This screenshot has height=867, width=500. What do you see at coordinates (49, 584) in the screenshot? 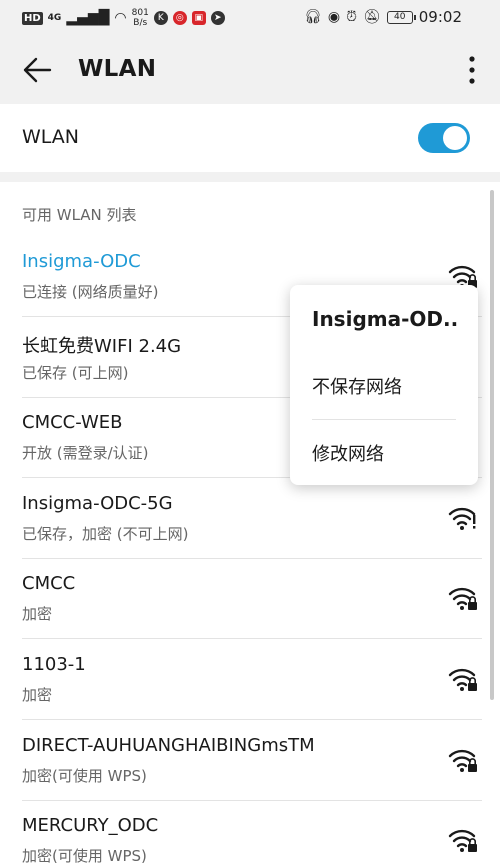
I see `network-name: CMCC` at bounding box center [49, 584].